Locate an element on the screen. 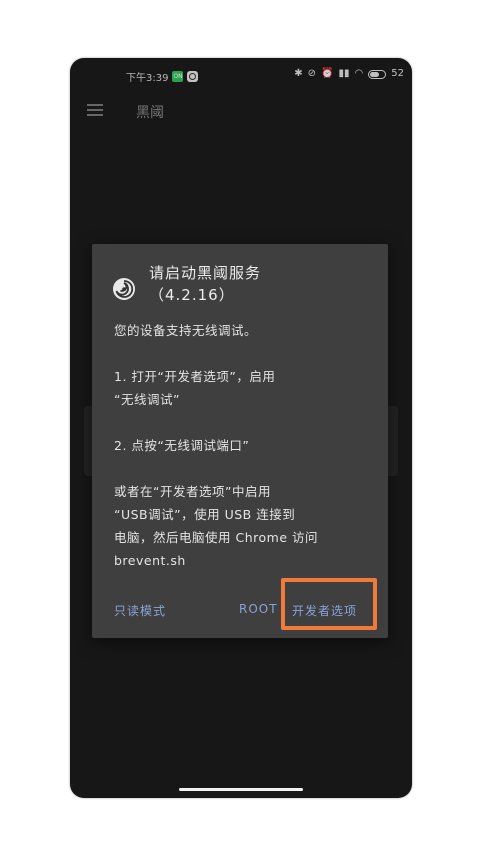 The width and height of the screenshot is (480, 853). body-line: 电脑，然后电脑使用 Chrome 访问 is located at coordinates (216, 537).